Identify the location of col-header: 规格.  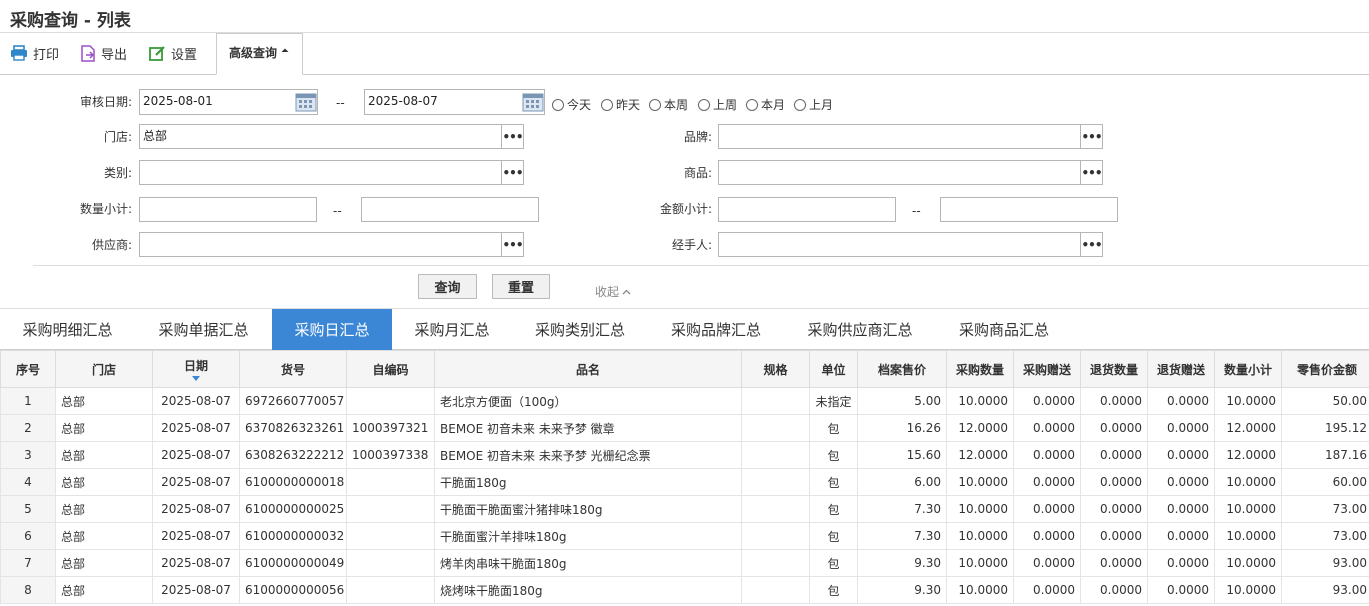
(775, 369).